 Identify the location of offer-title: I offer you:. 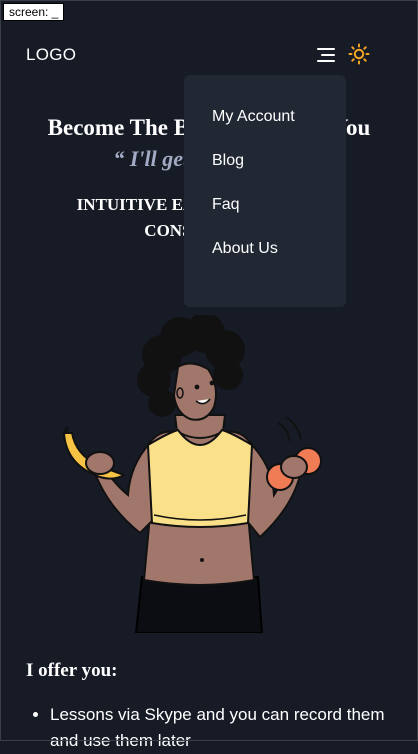
(72, 670).